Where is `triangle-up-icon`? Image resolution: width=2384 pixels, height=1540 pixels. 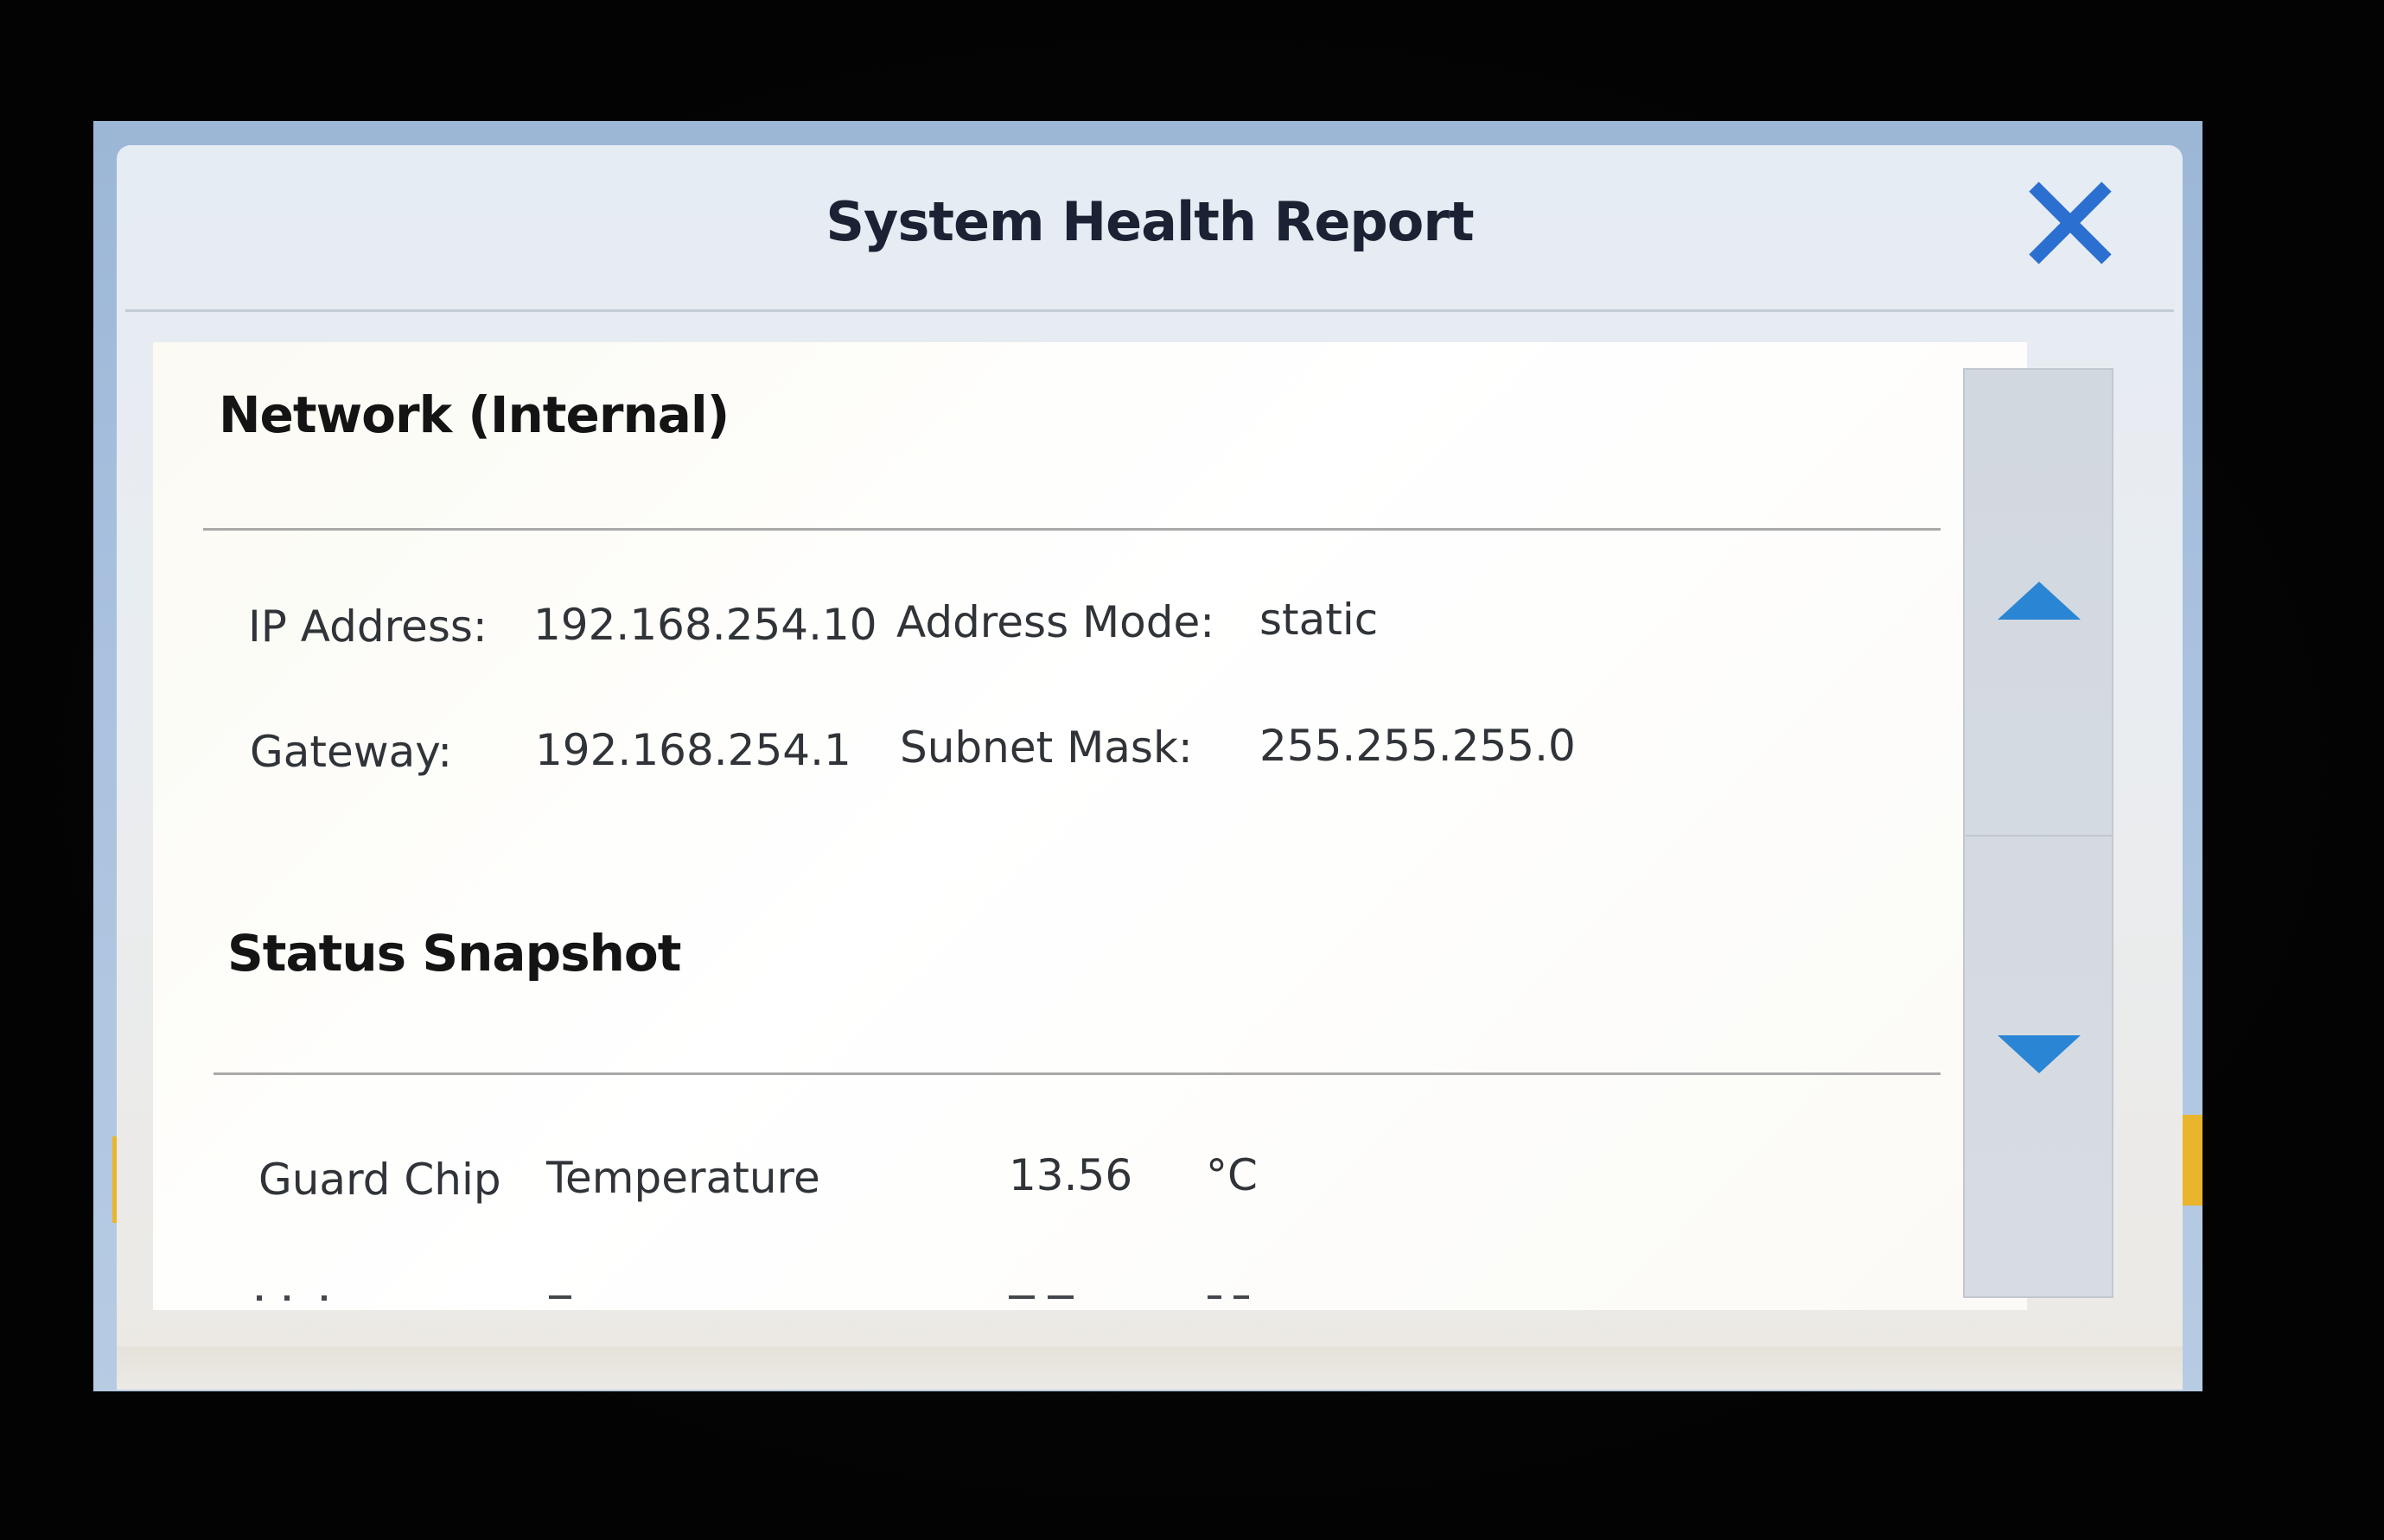 triangle-up-icon is located at coordinates (2040, 601).